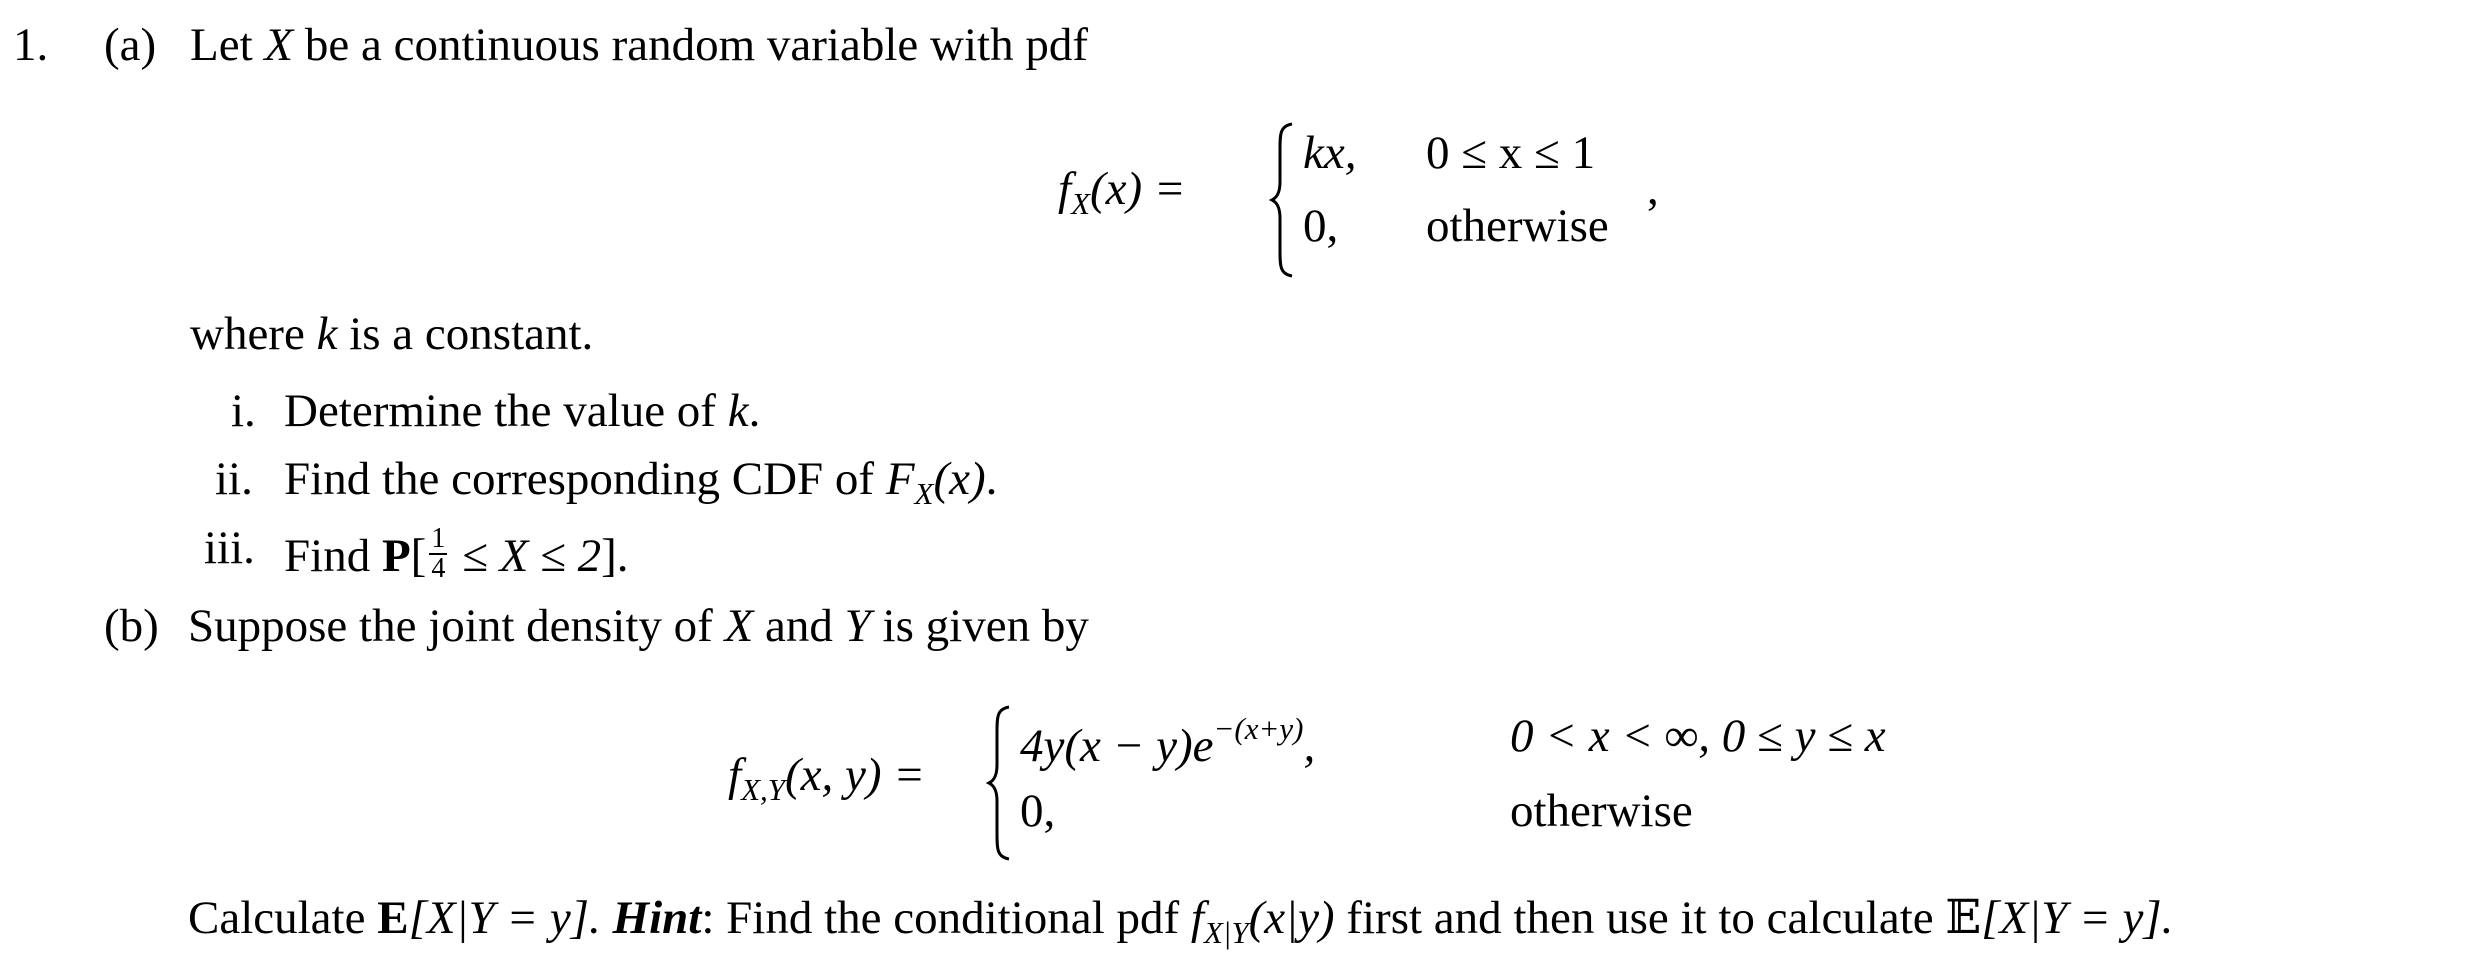 The height and width of the screenshot is (970, 2485). I want to click on pdf-arg: (x) =, so click(1138, 189).